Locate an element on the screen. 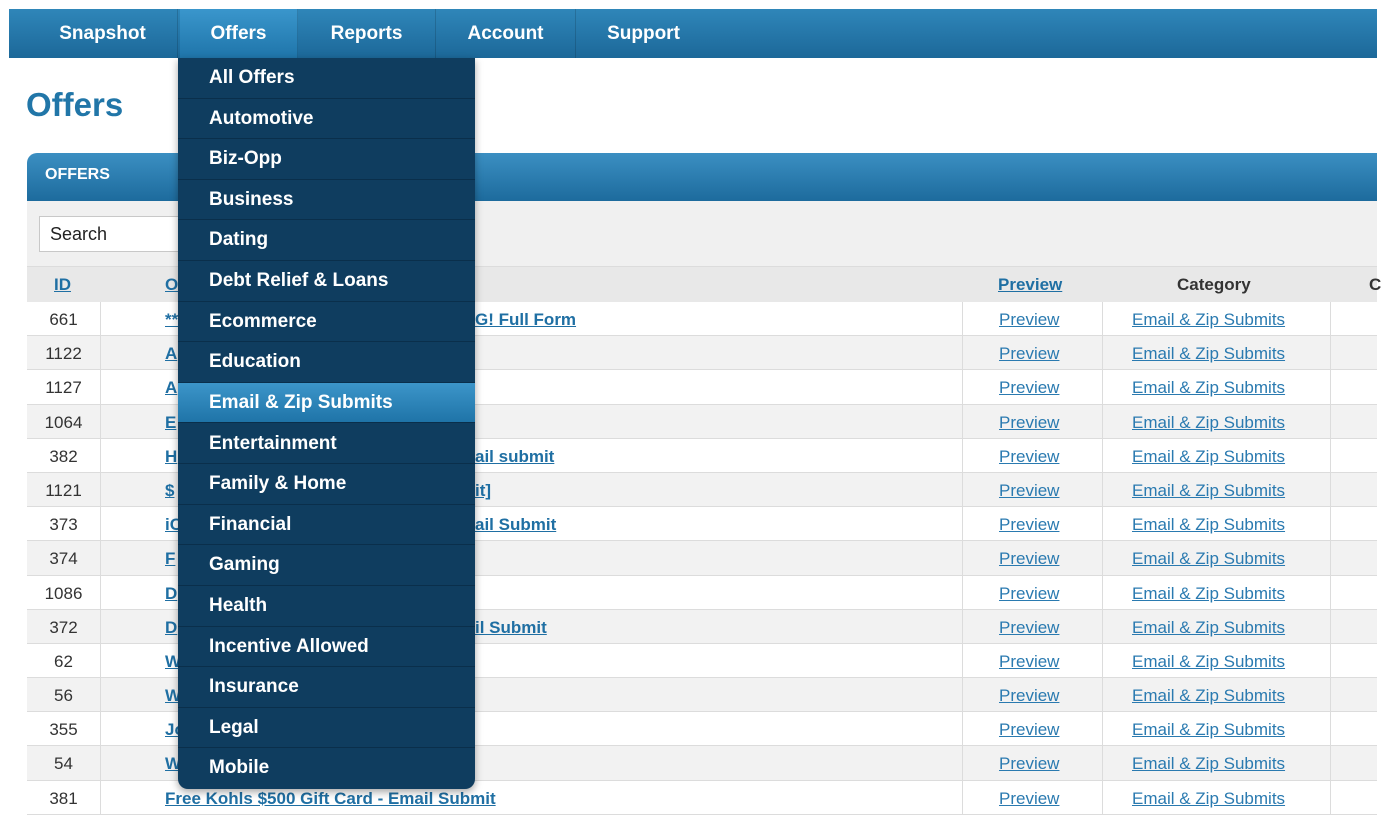  dropdown-item-gaming: Gaming is located at coordinates (326, 565).